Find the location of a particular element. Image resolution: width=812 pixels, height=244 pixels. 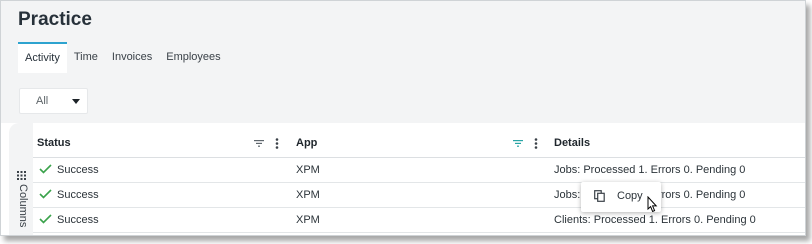

caret-down-icon is located at coordinates (76, 101).